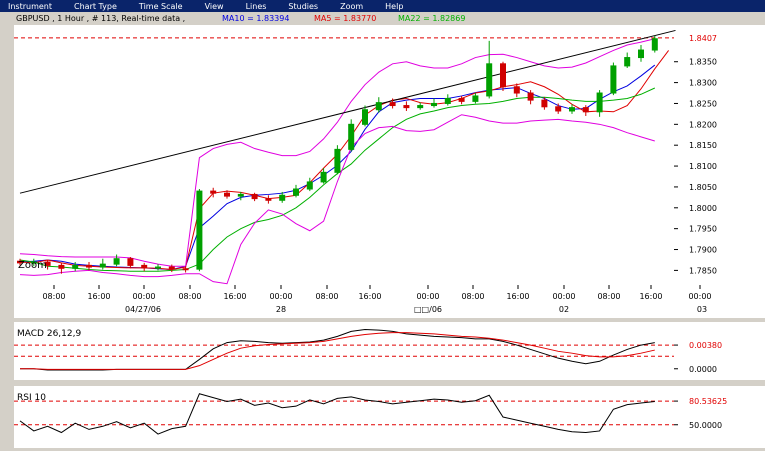 This screenshot has height=451, width=765. What do you see at coordinates (719, 155) in the screenshot?
I see `price-axis-area` at bounding box center [719, 155].